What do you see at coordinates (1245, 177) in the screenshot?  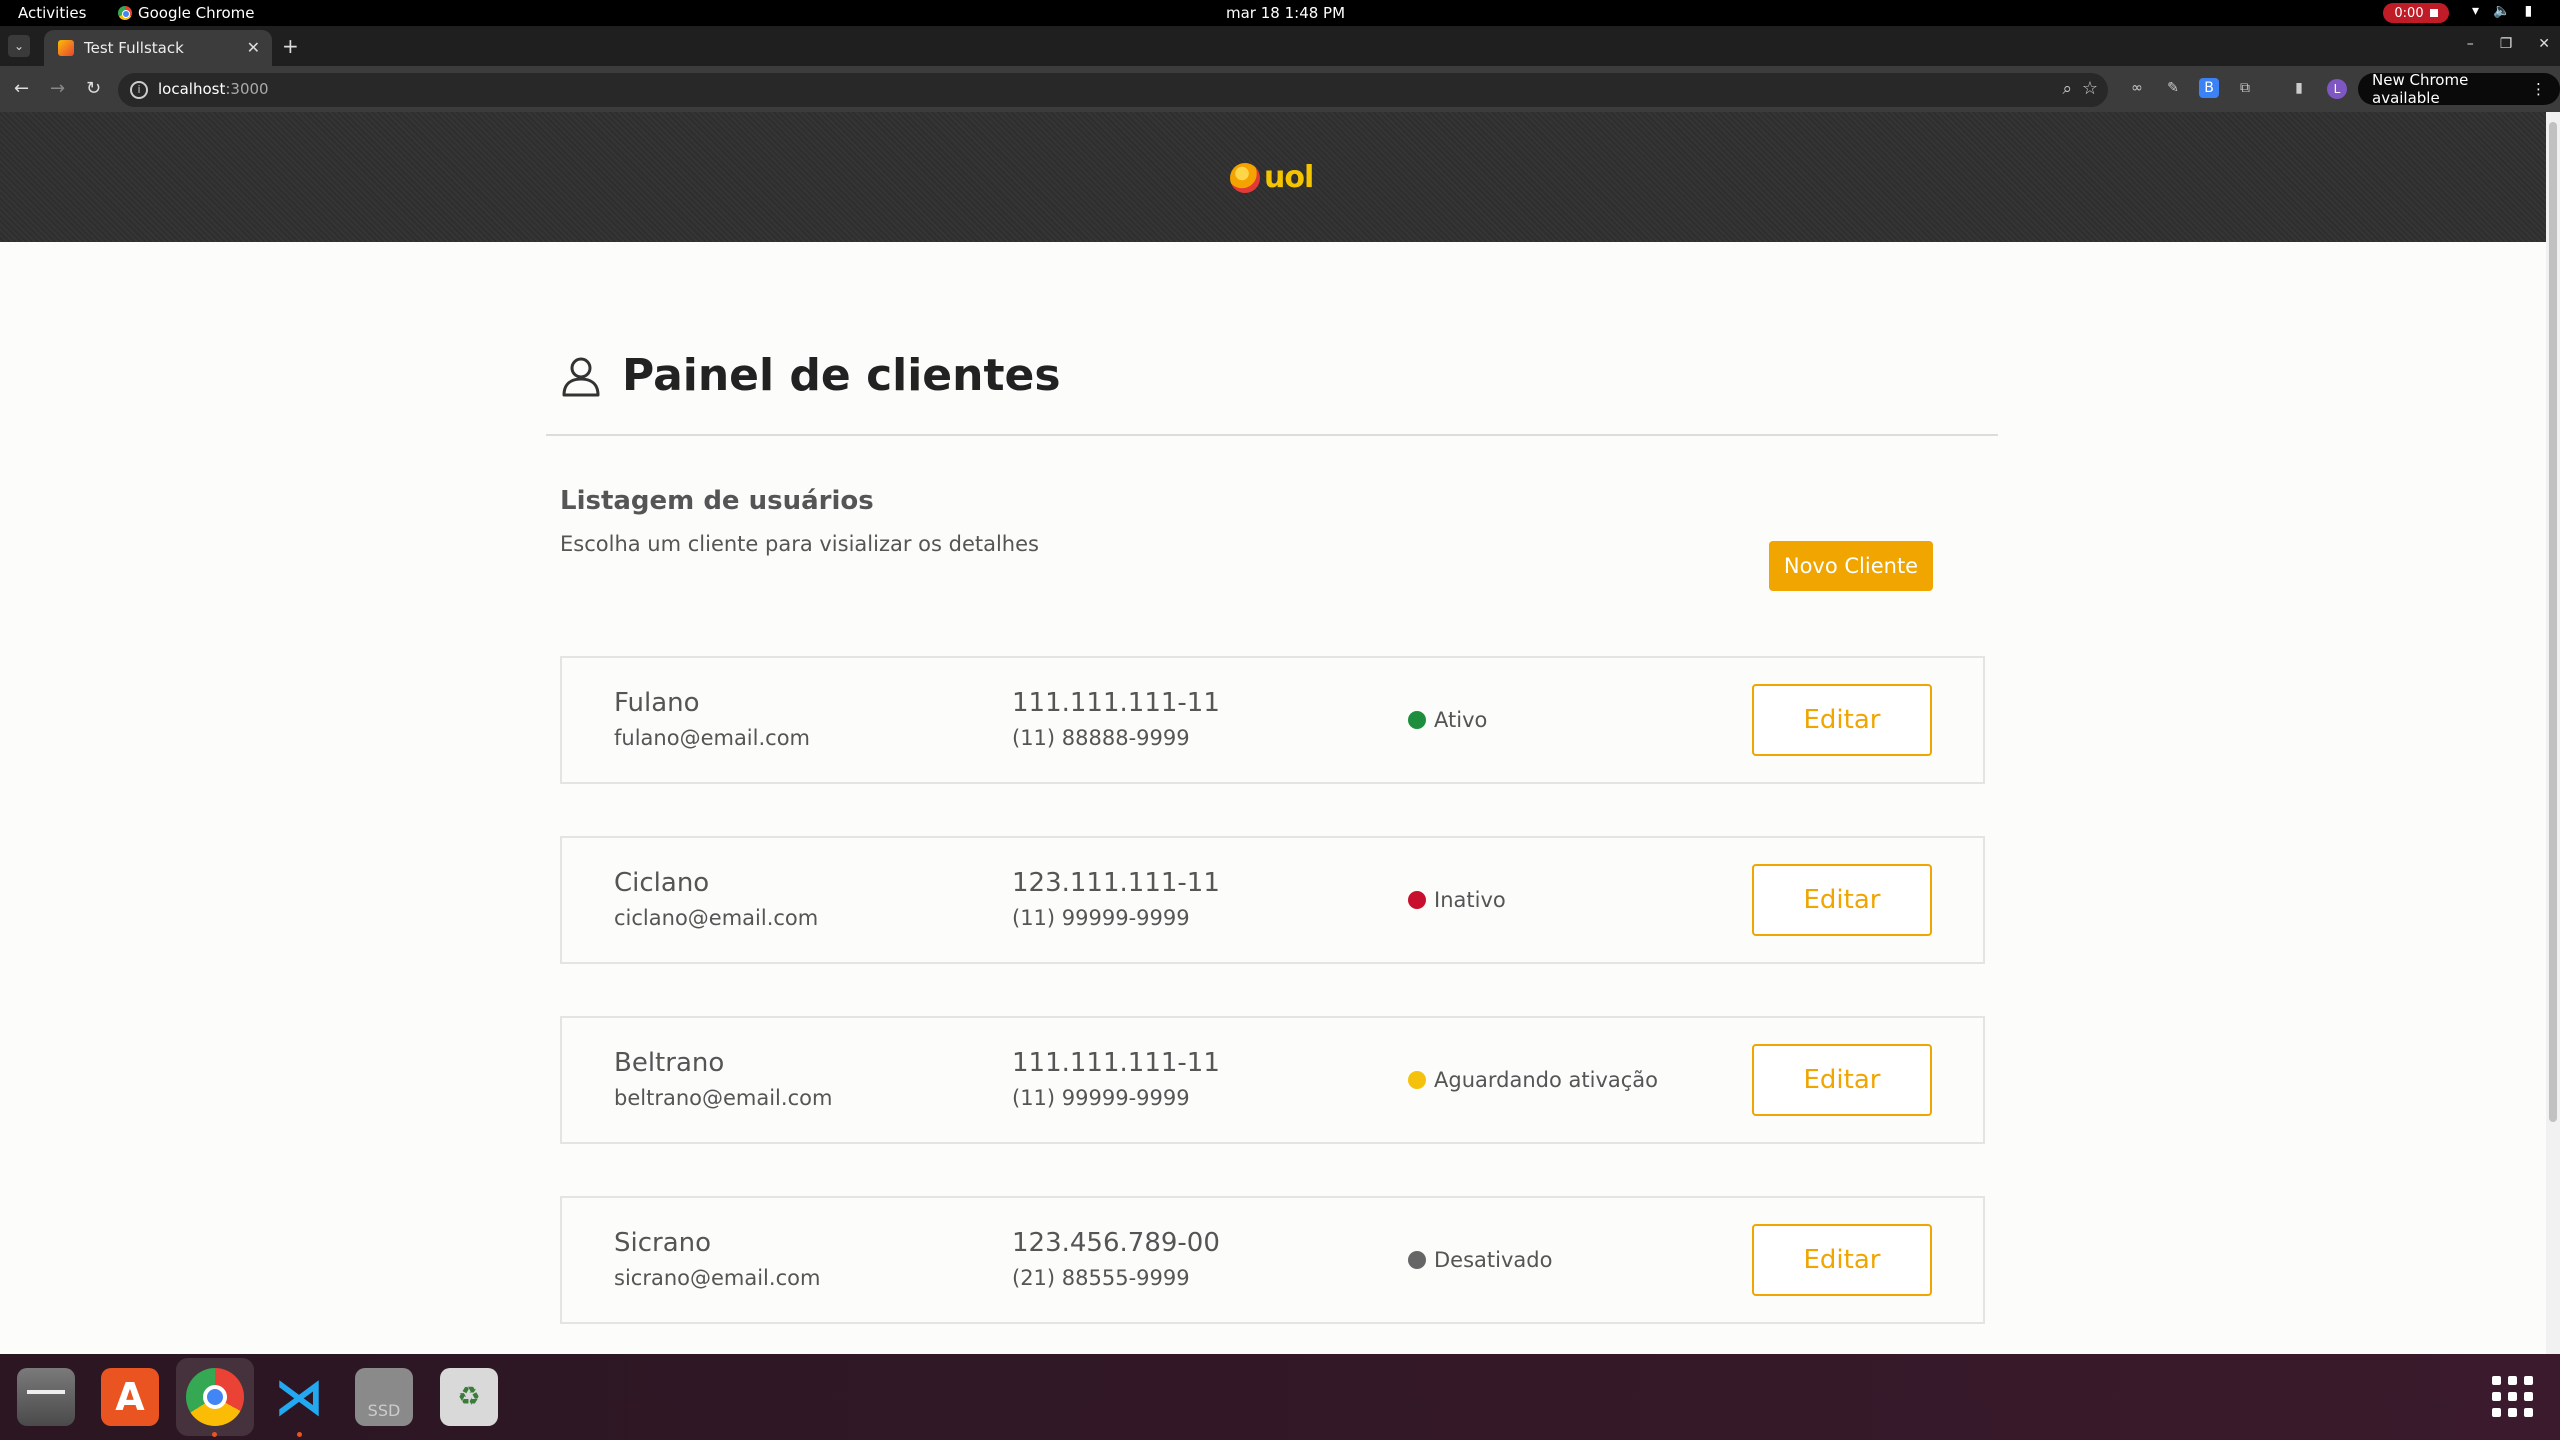 I see `logo-sun-icon` at bounding box center [1245, 177].